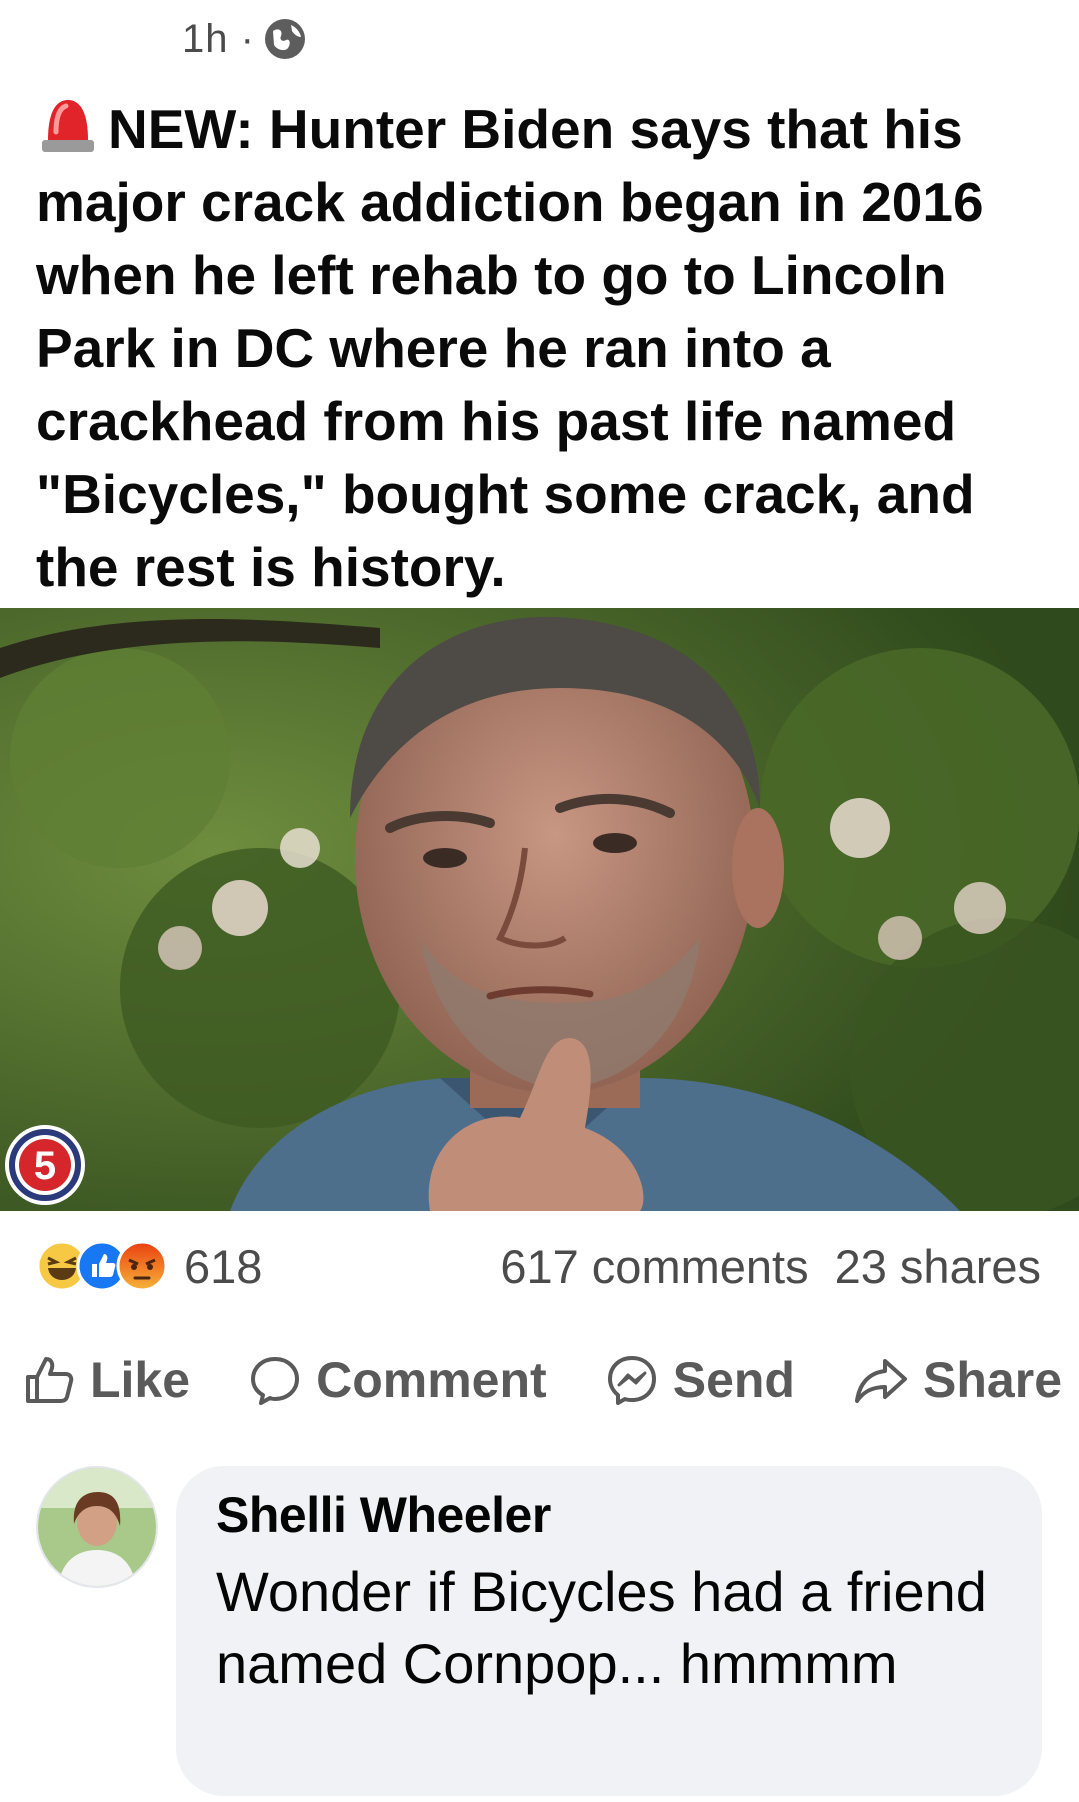  Describe the element at coordinates (97, 1527) in the screenshot. I see `avatar` at that location.